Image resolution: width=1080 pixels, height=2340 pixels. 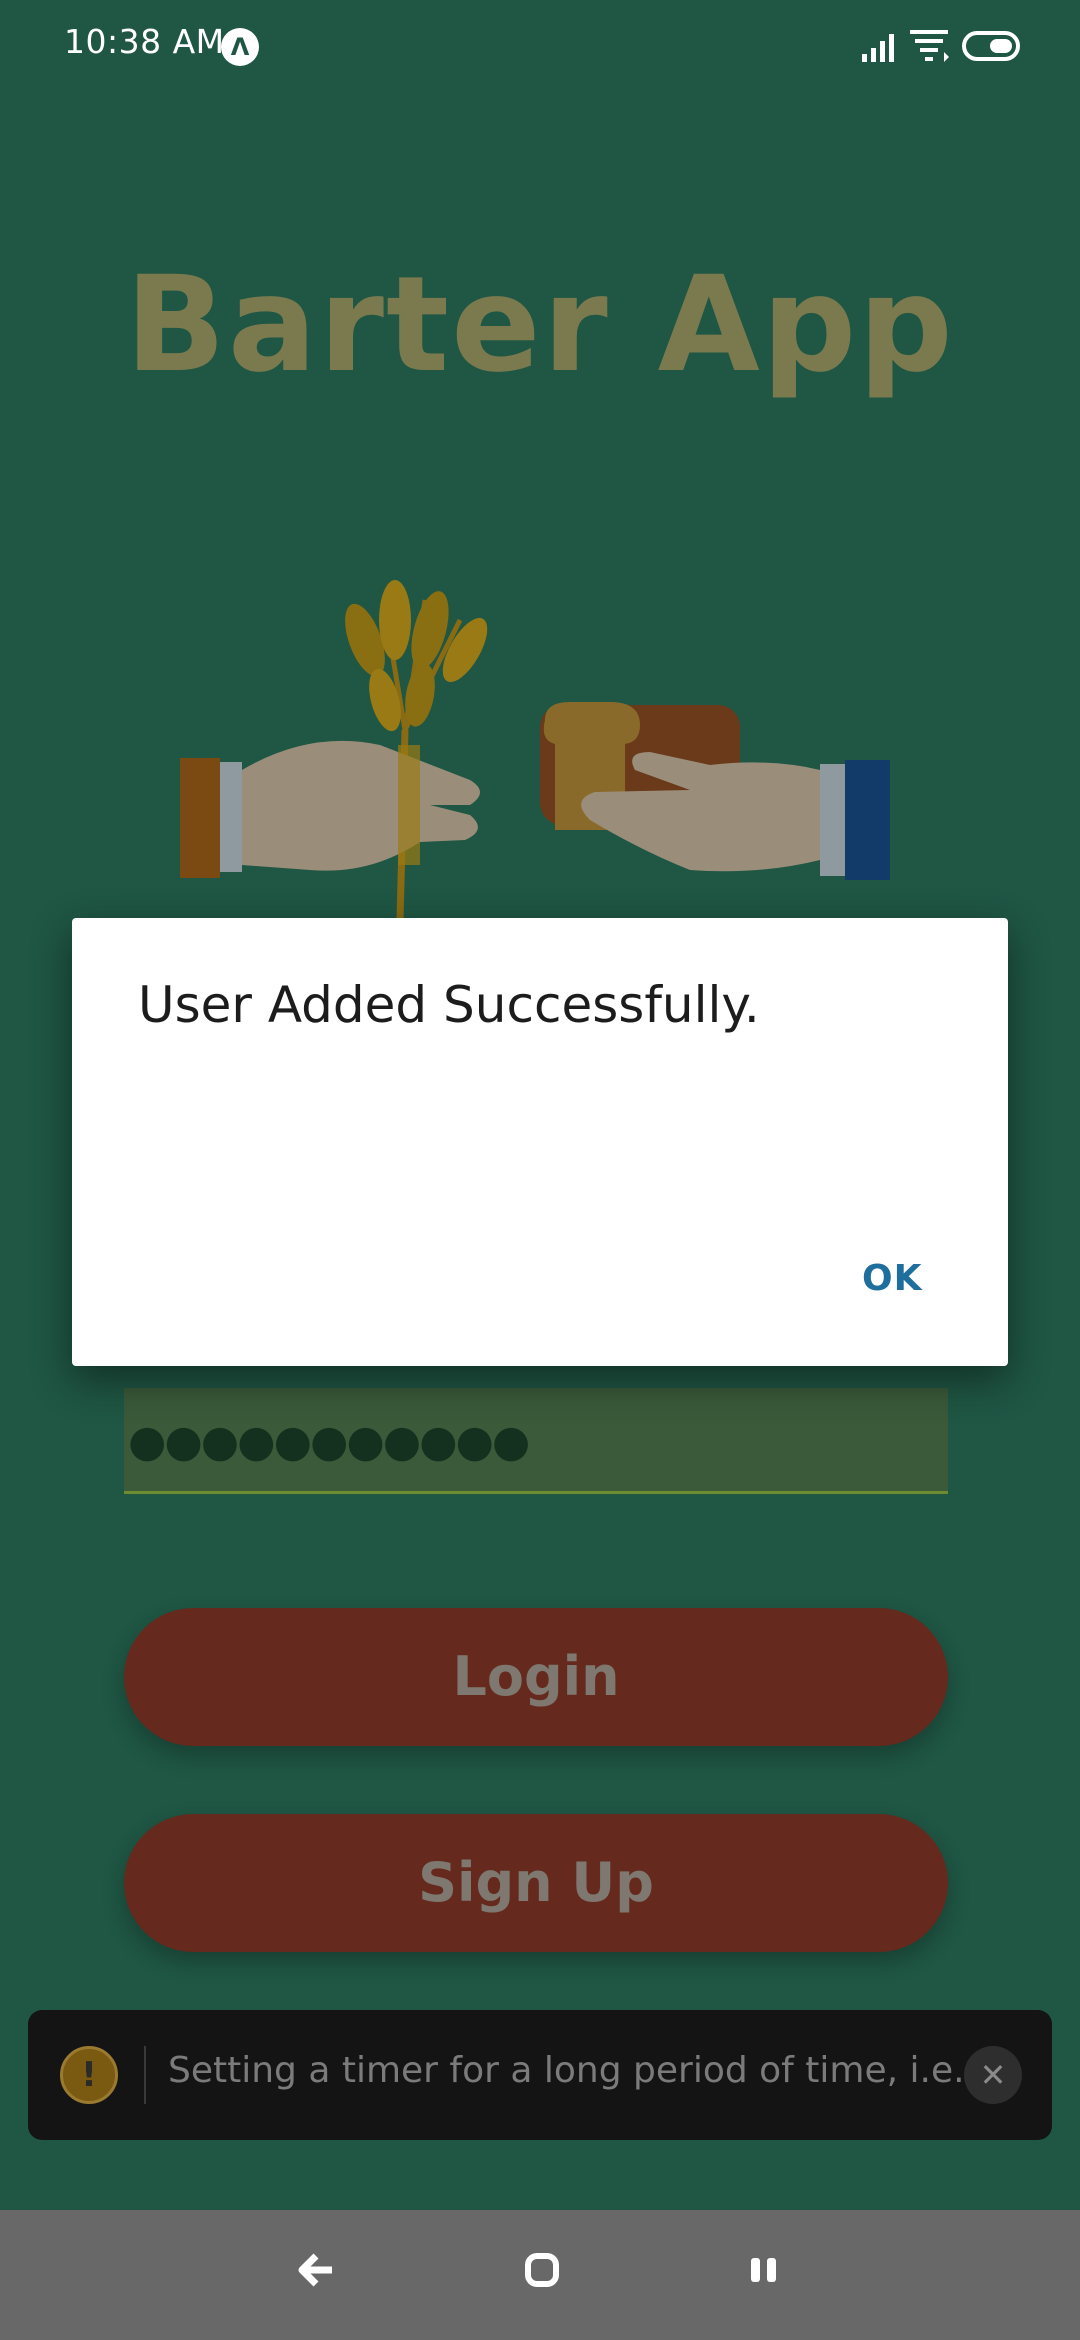 I want to click on sign-up-button: Sign Up, so click(x=536, y=1883).